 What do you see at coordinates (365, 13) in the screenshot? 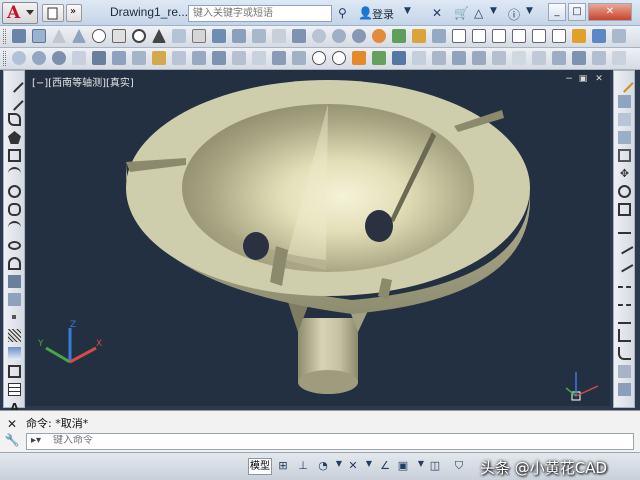
I see `user-icon: 👤` at bounding box center [365, 13].